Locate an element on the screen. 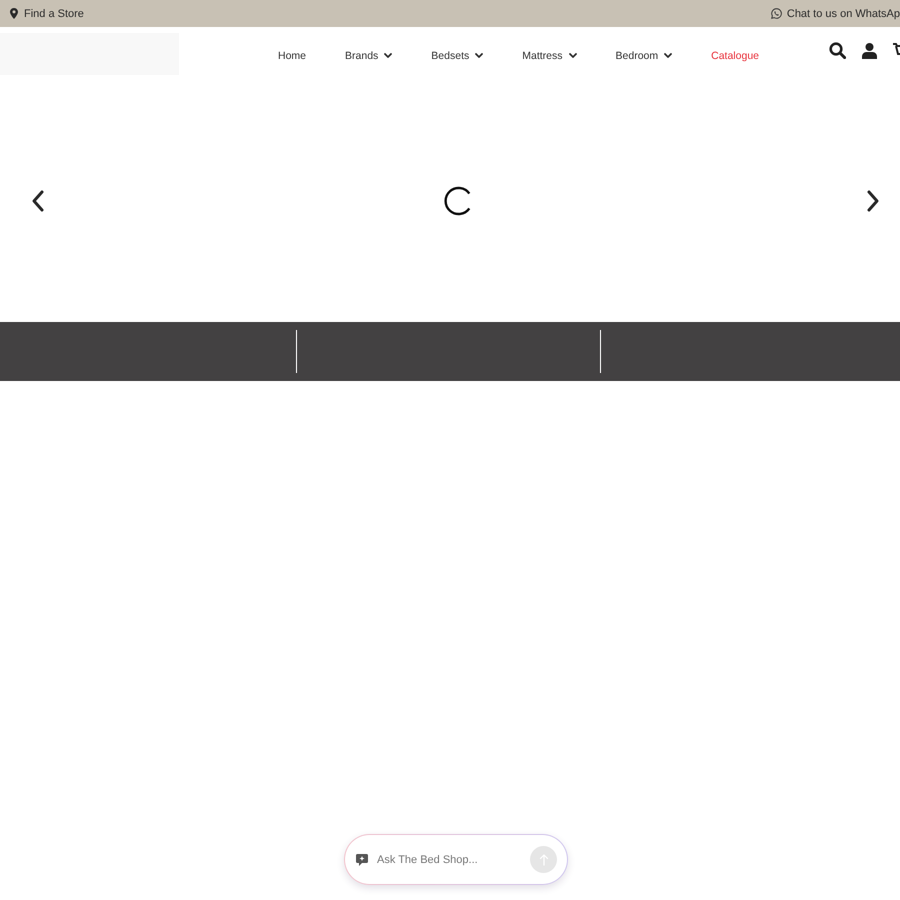  chevron-right-icon is located at coordinates (873, 201).